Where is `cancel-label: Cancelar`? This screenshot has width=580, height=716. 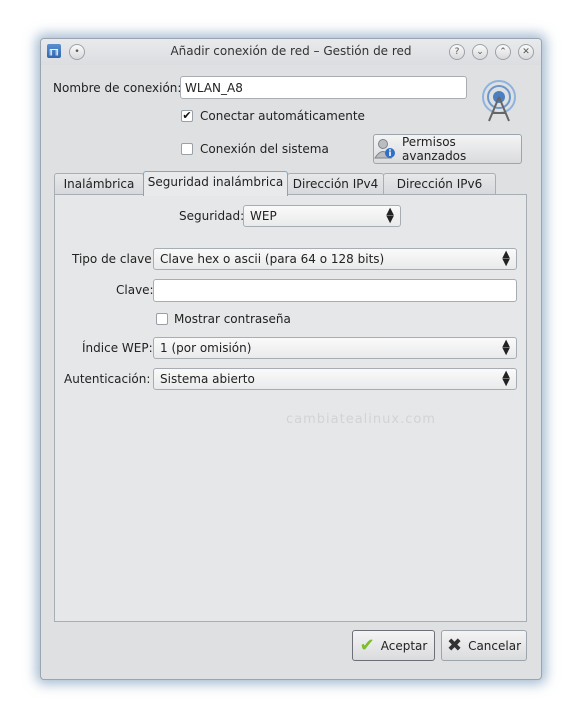 cancel-label: Cancelar is located at coordinates (495, 645).